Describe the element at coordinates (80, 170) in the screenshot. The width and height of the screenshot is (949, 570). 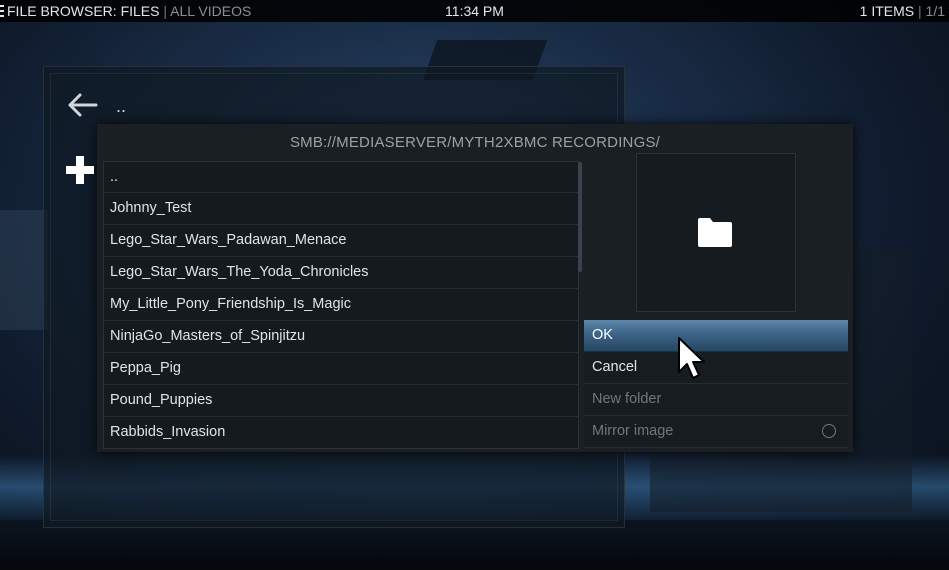
I see `plus-icon` at that location.